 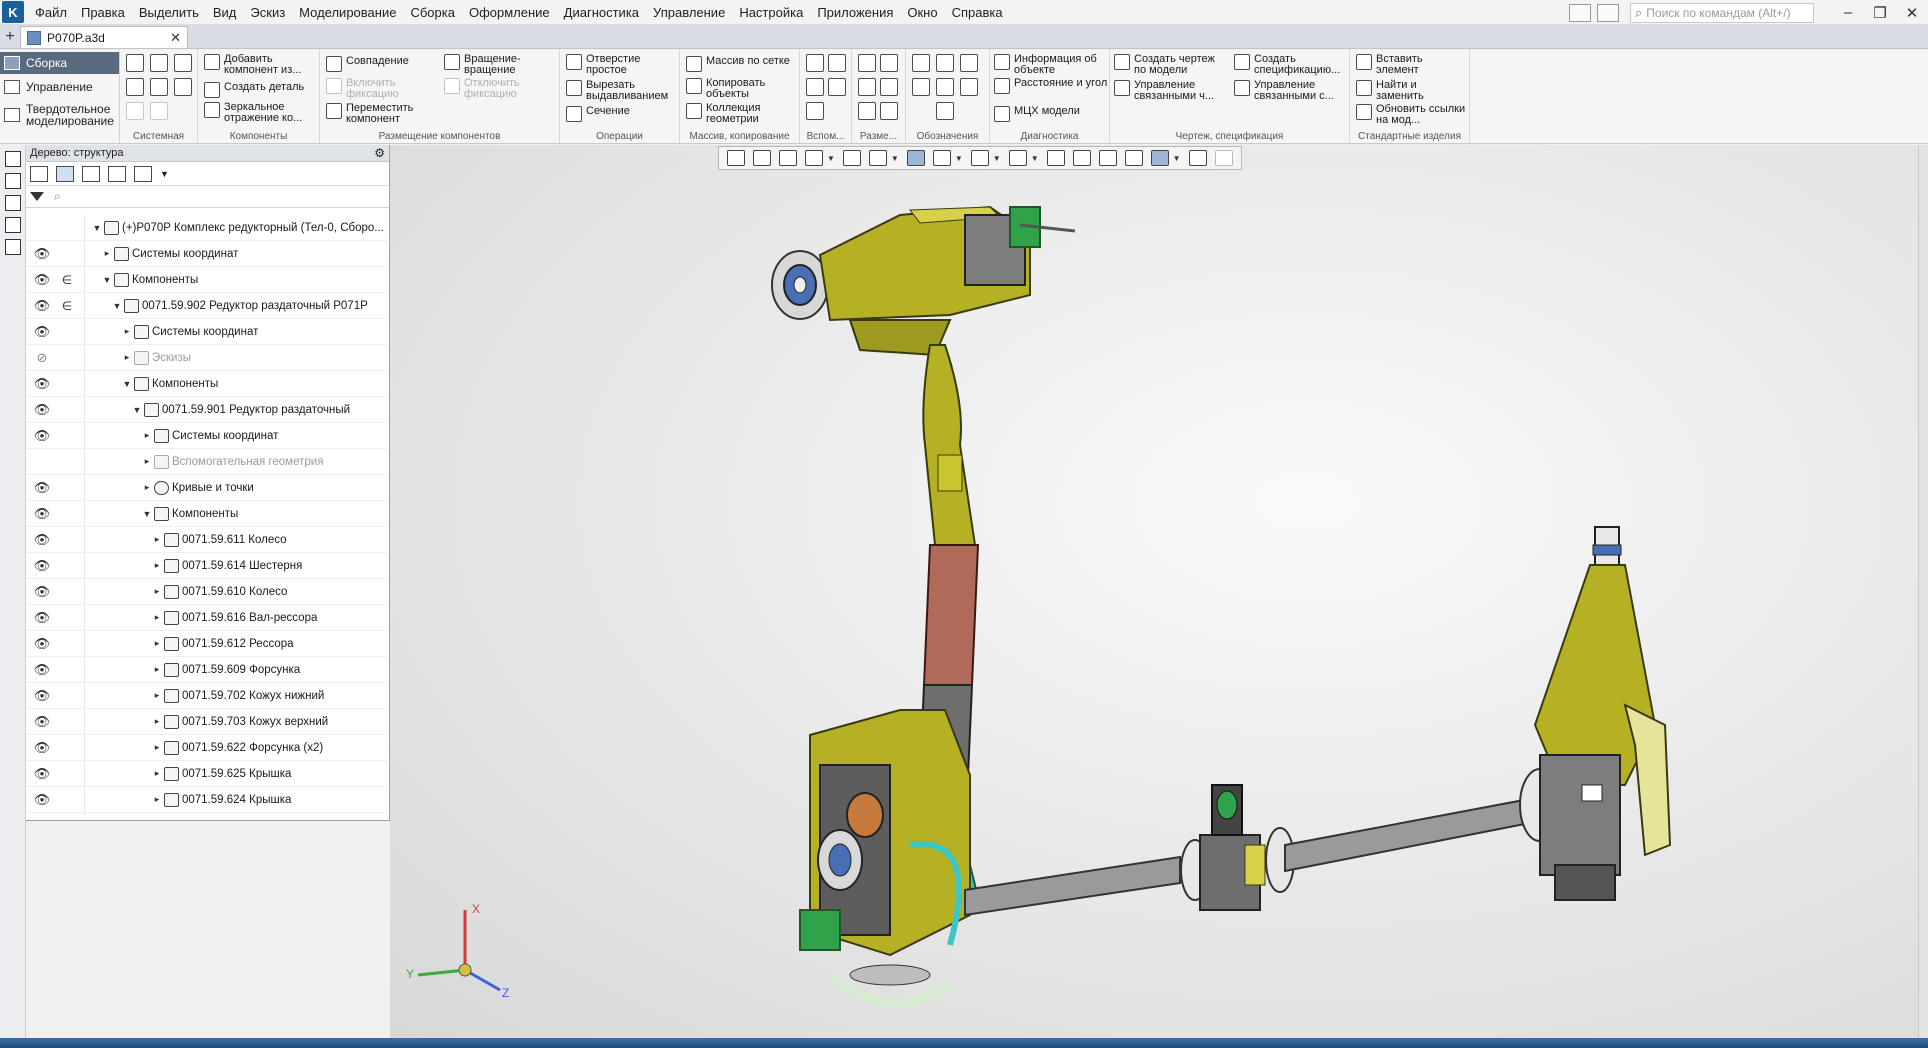 What do you see at coordinates (169, 12) in the screenshot?
I see `menu-select: Выделить` at bounding box center [169, 12].